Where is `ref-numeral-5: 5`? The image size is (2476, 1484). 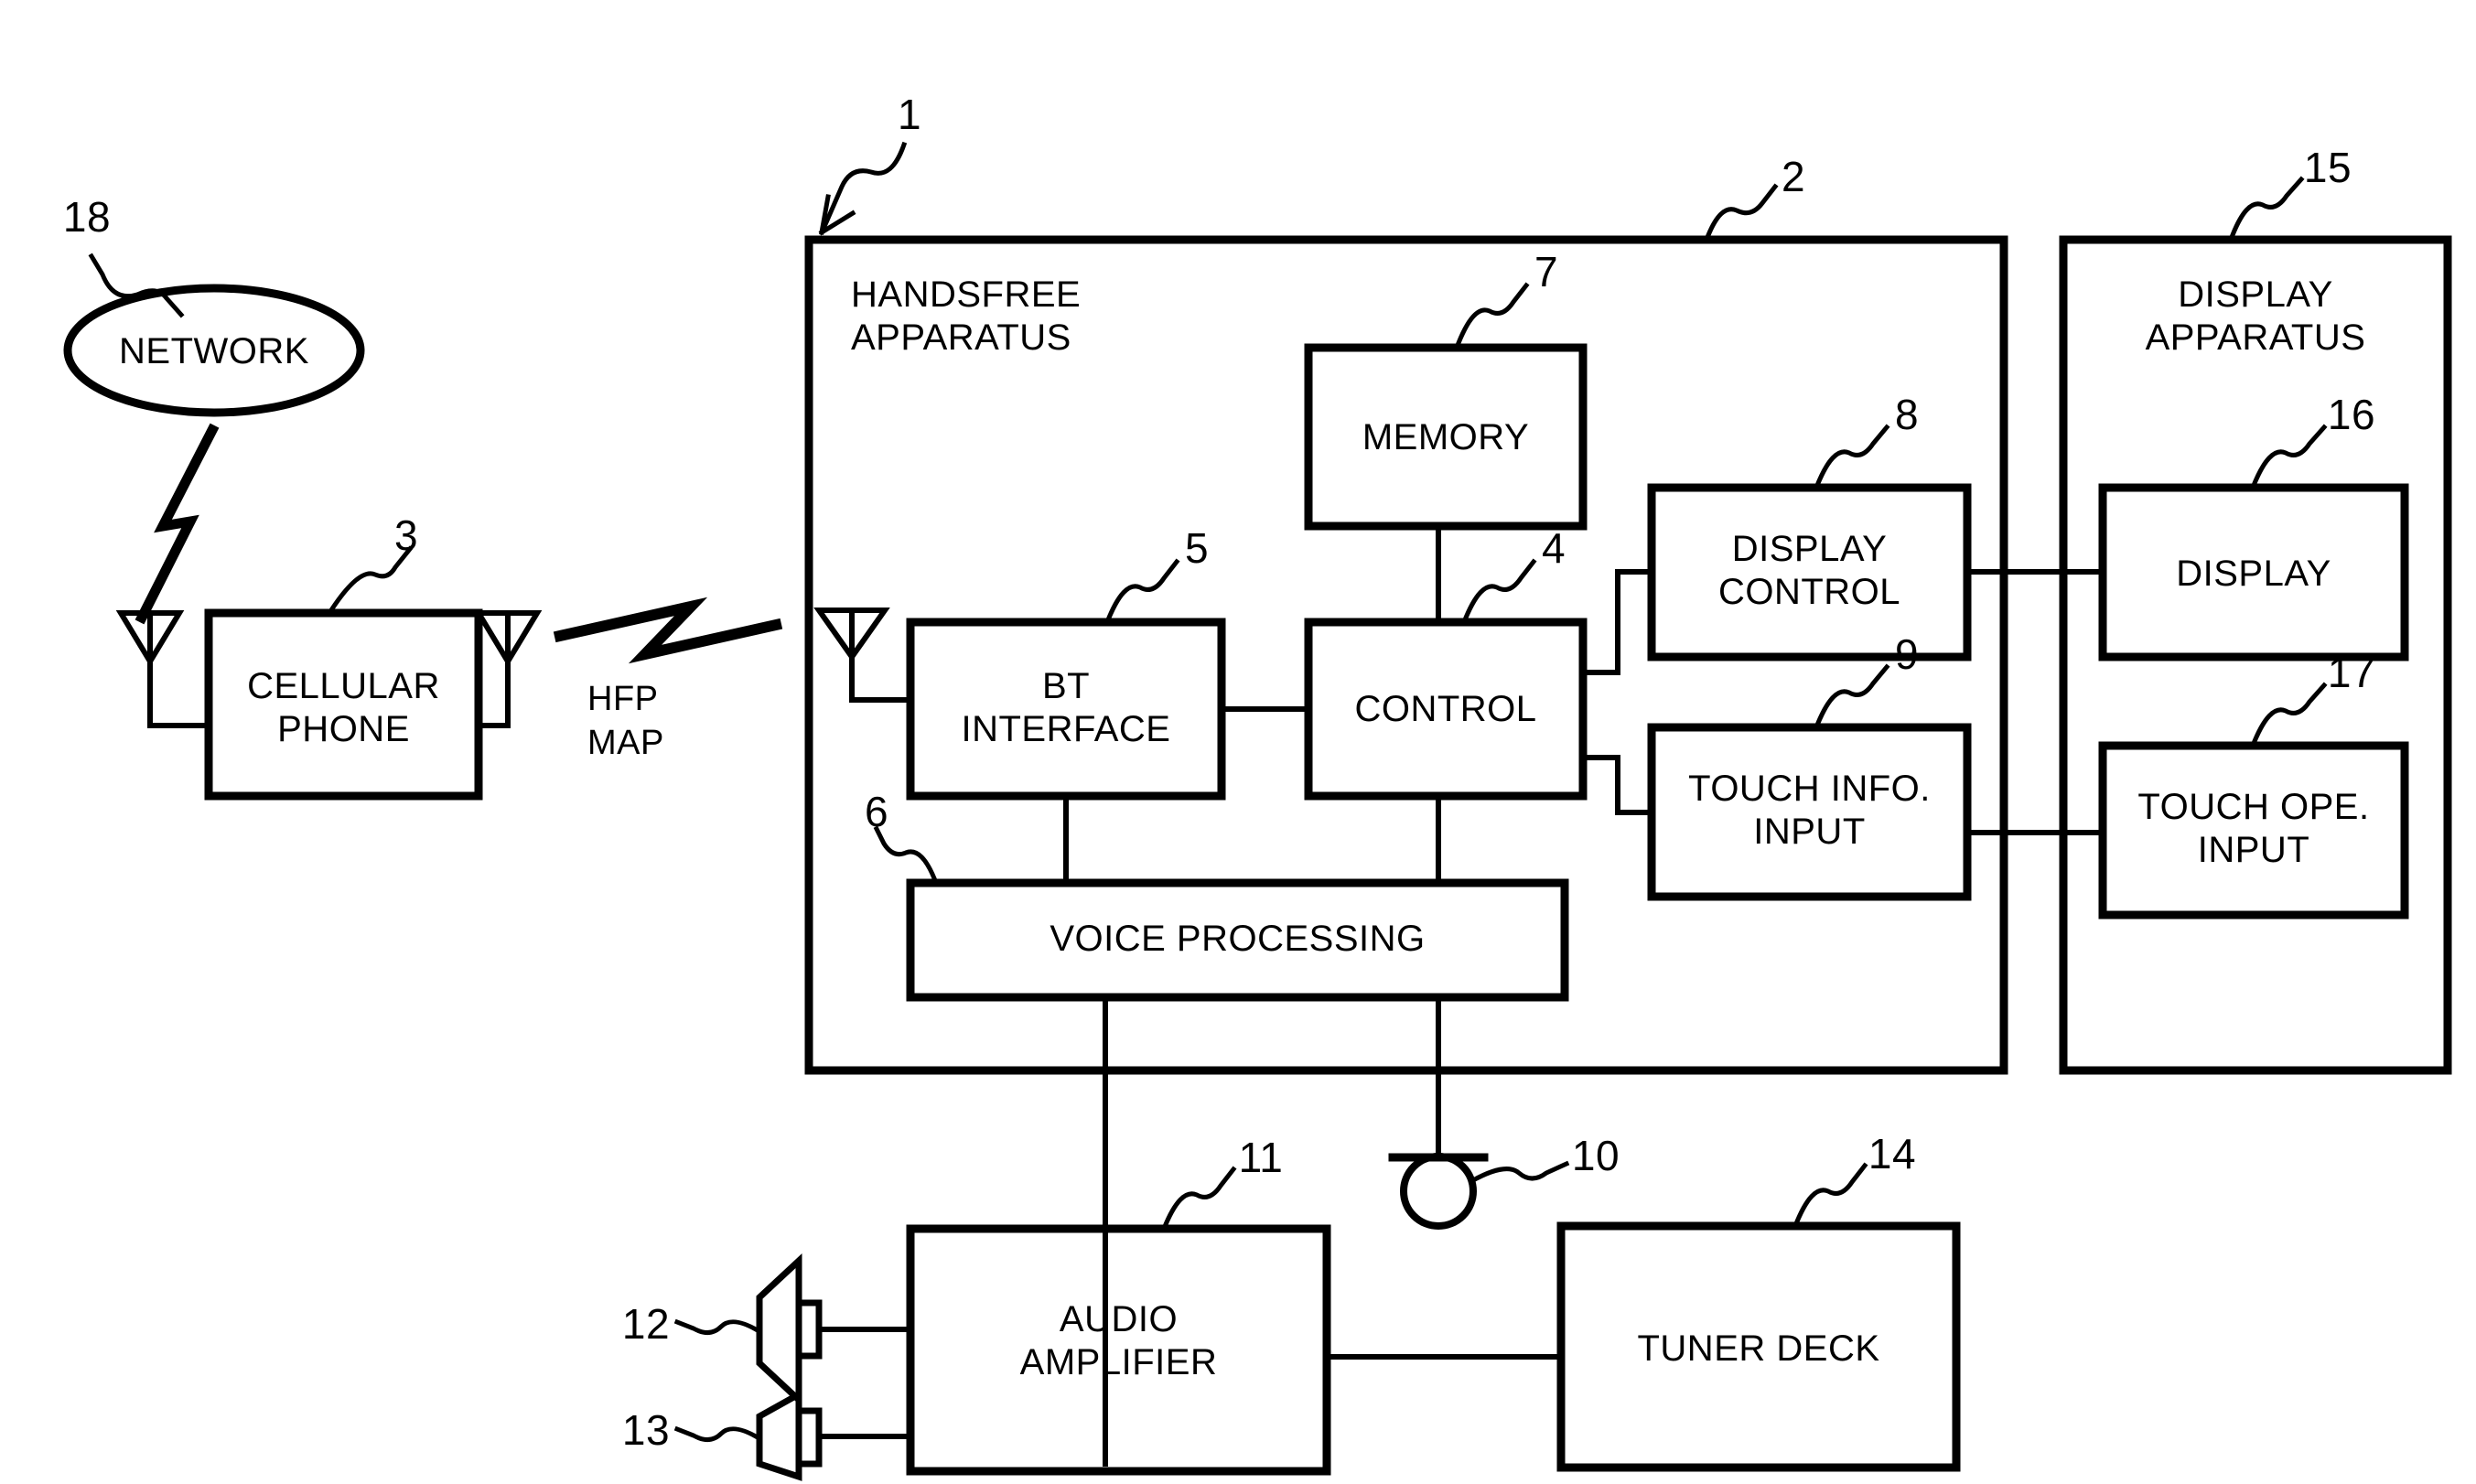 ref-numeral-5: 5 is located at coordinates (1197, 548).